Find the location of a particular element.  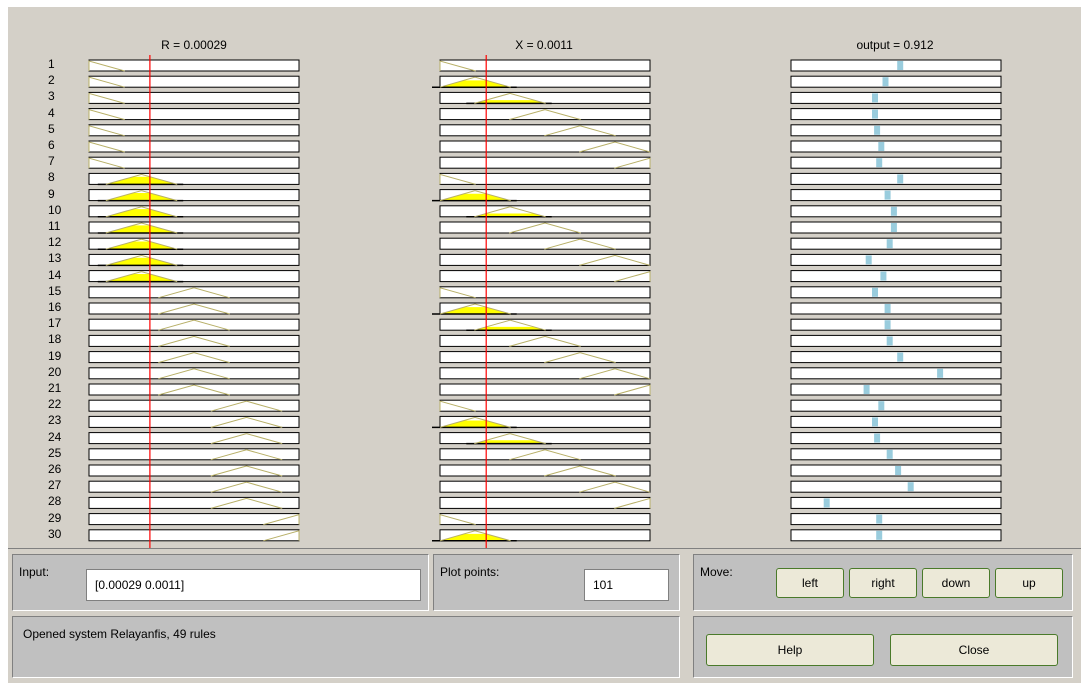

input-field: [0.00029 0.0011] is located at coordinates (253, 585).